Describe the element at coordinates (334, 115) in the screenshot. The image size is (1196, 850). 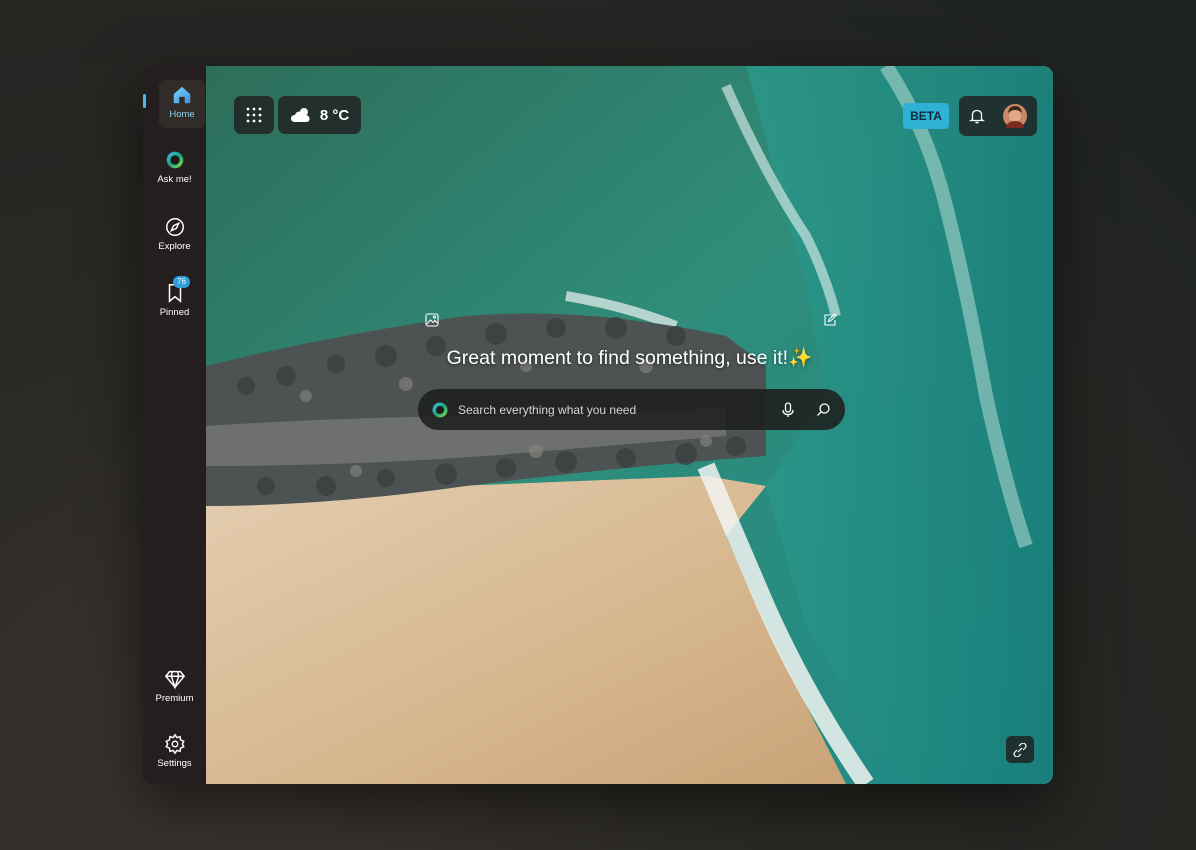
I see `temperature-label: 8 °C` at that location.